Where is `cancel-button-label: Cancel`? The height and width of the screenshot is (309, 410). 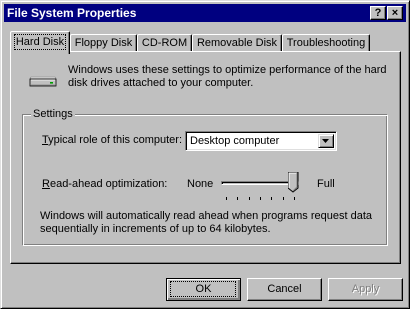 cancel-button-label: Cancel is located at coordinates (284, 289).